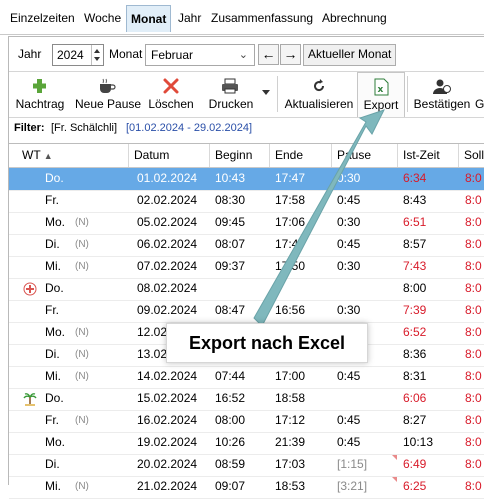  Describe the element at coordinates (267, 343) in the screenshot. I see `export-callout: Export nach Excel` at that location.